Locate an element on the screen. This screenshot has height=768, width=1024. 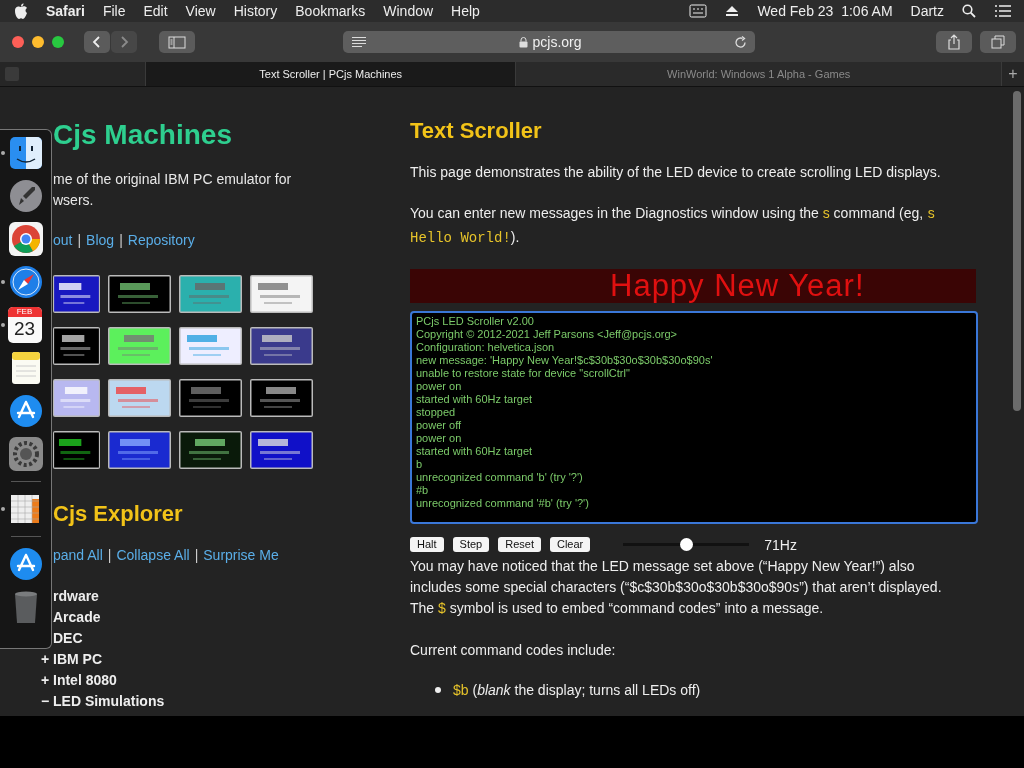
menu-item: Window is located at coordinates (408, 11).